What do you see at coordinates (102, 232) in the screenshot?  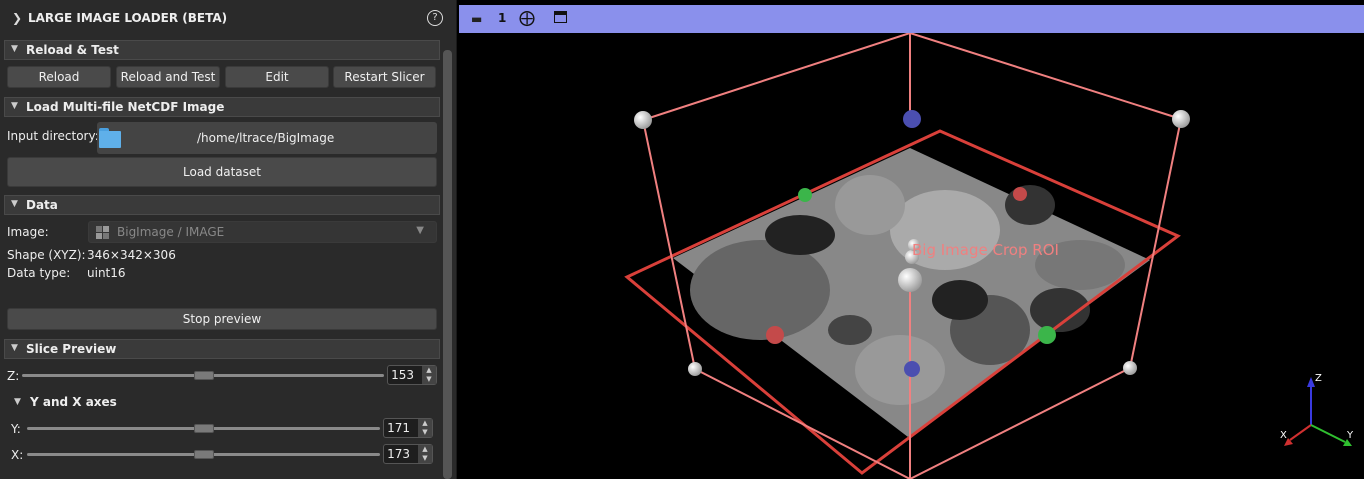 I see `volume-icon` at bounding box center [102, 232].